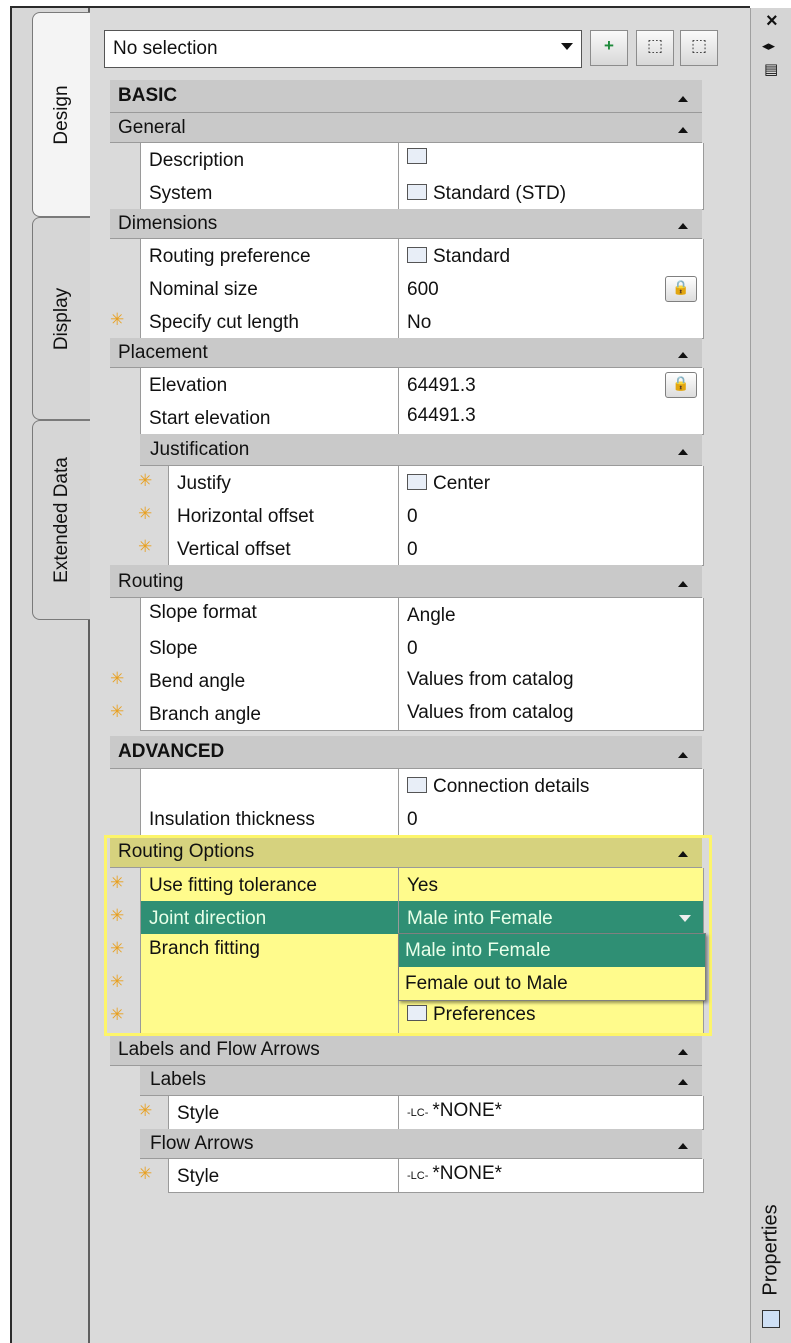  Describe the element at coordinates (61, 318) in the screenshot. I see `tab-display: Display` at that location.